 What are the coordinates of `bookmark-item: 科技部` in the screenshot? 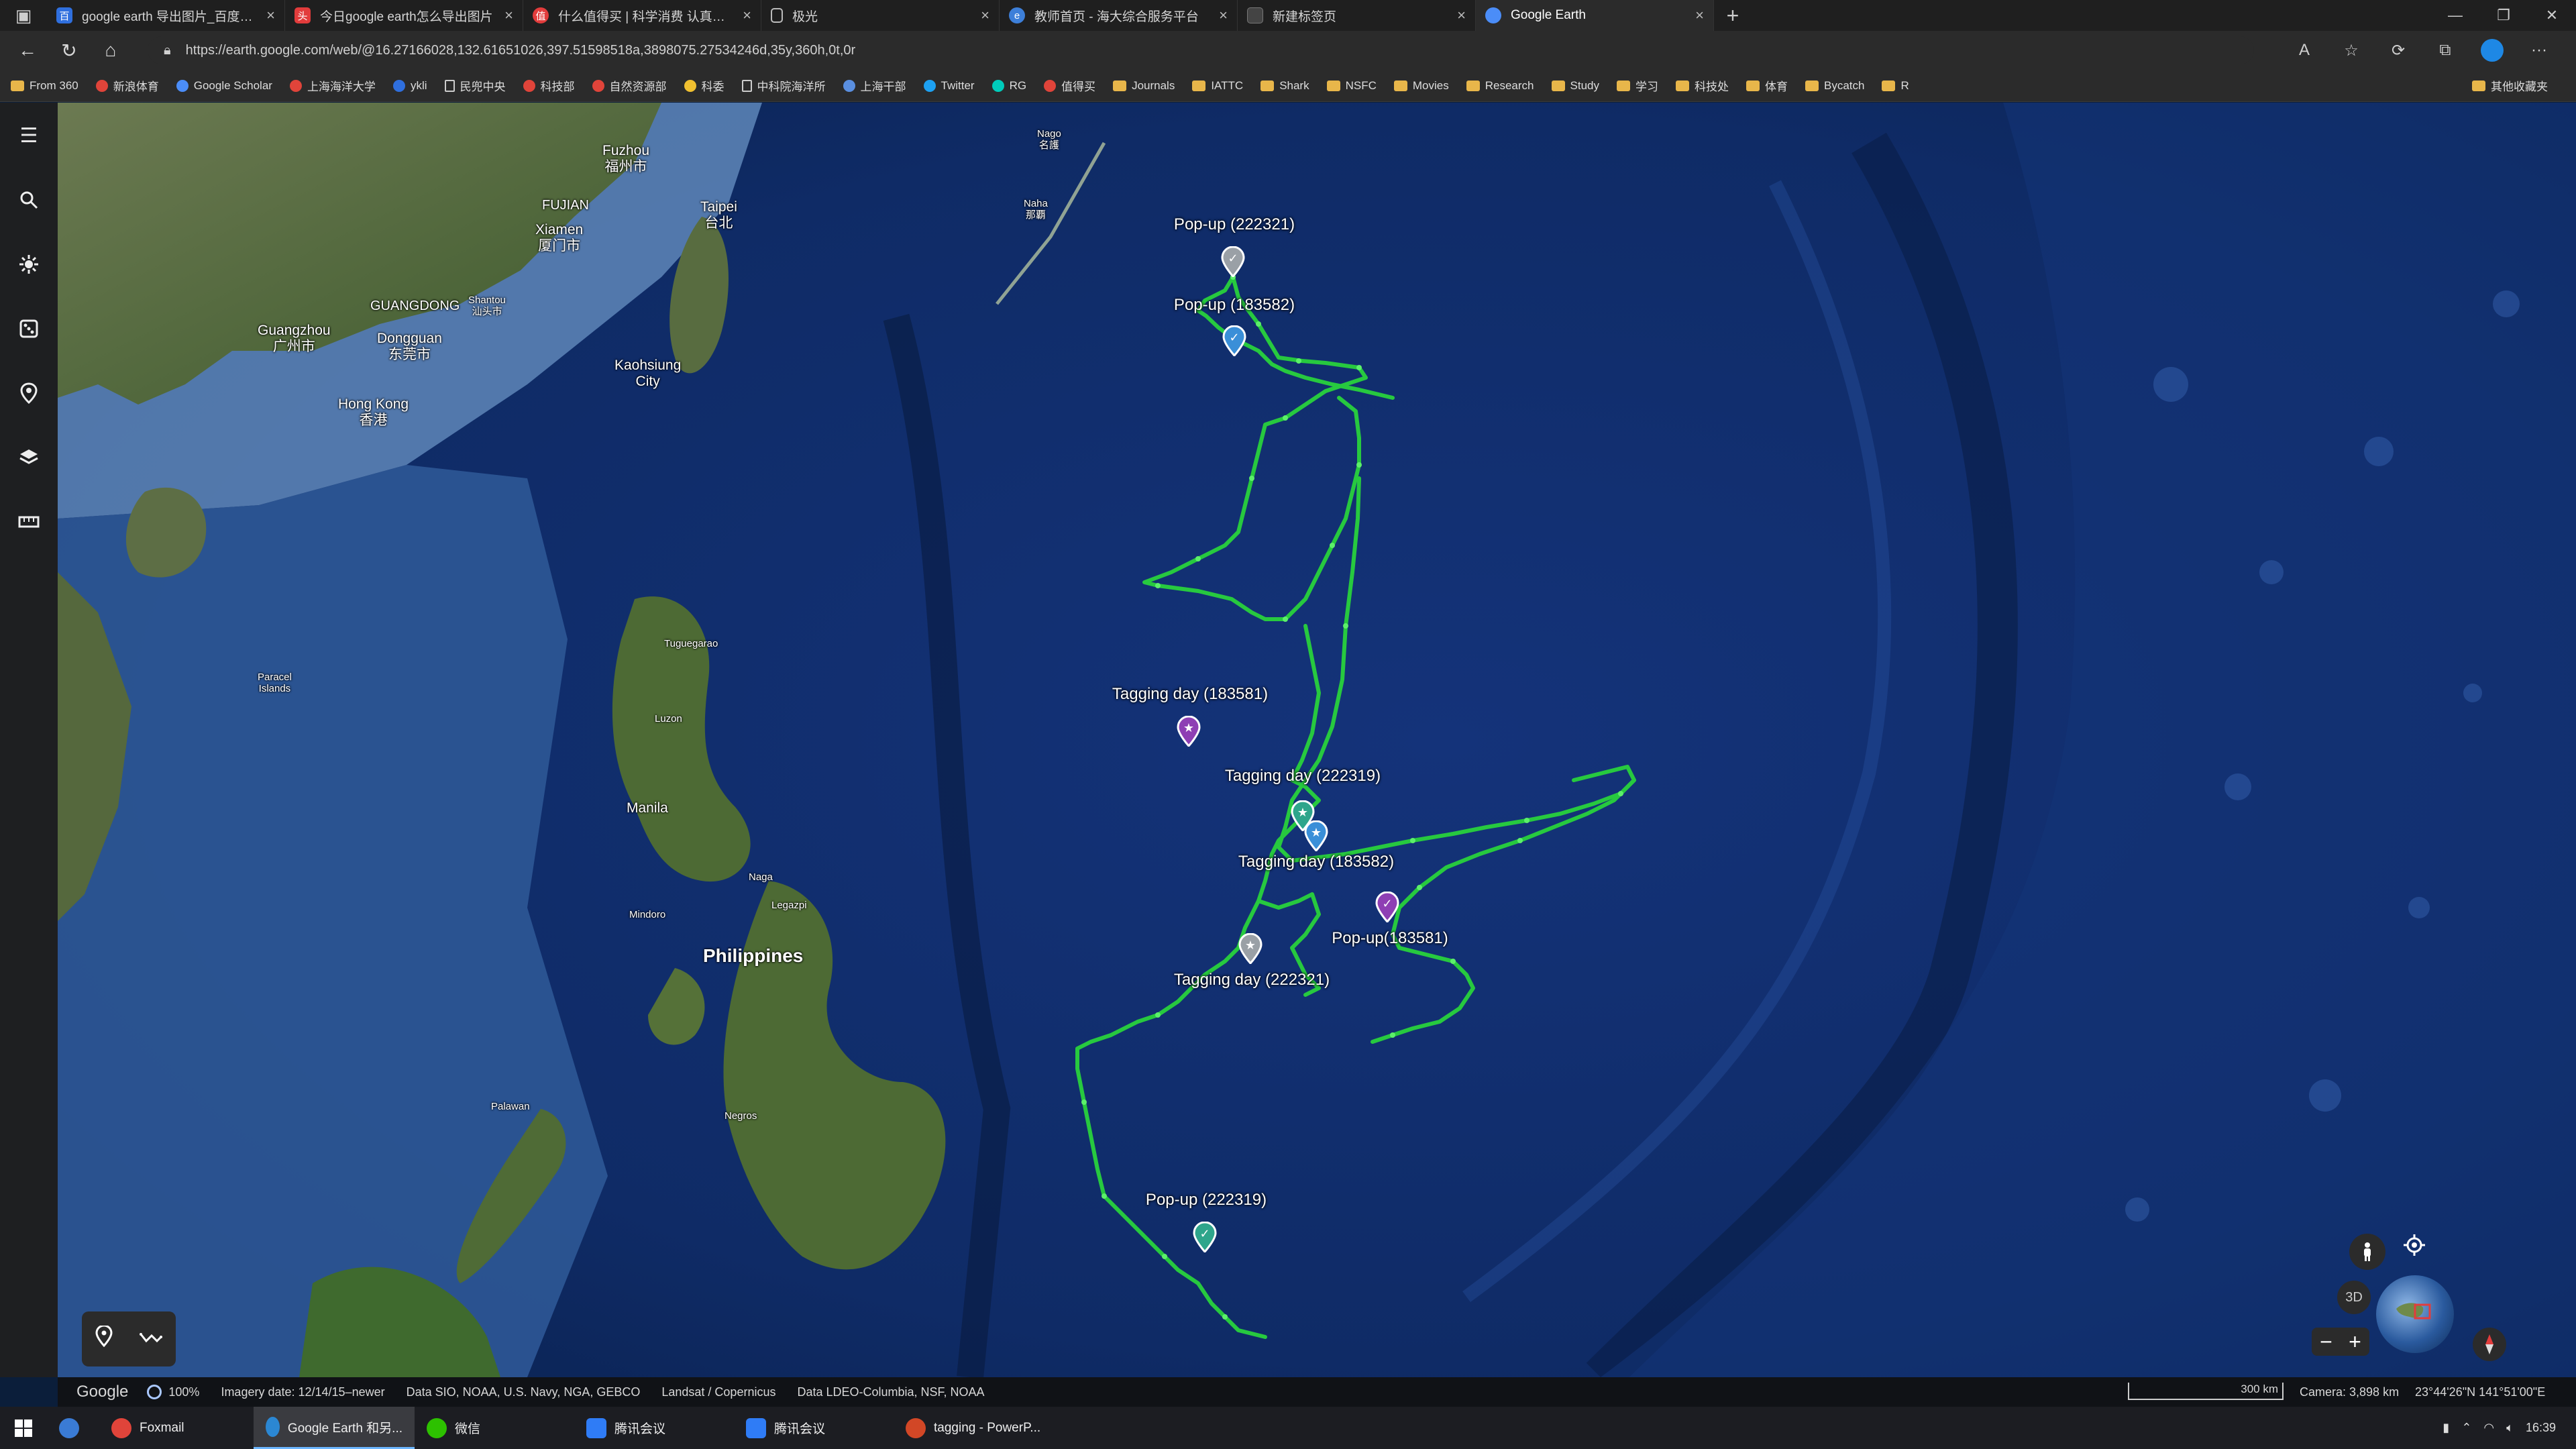 It's located at (549, 85).